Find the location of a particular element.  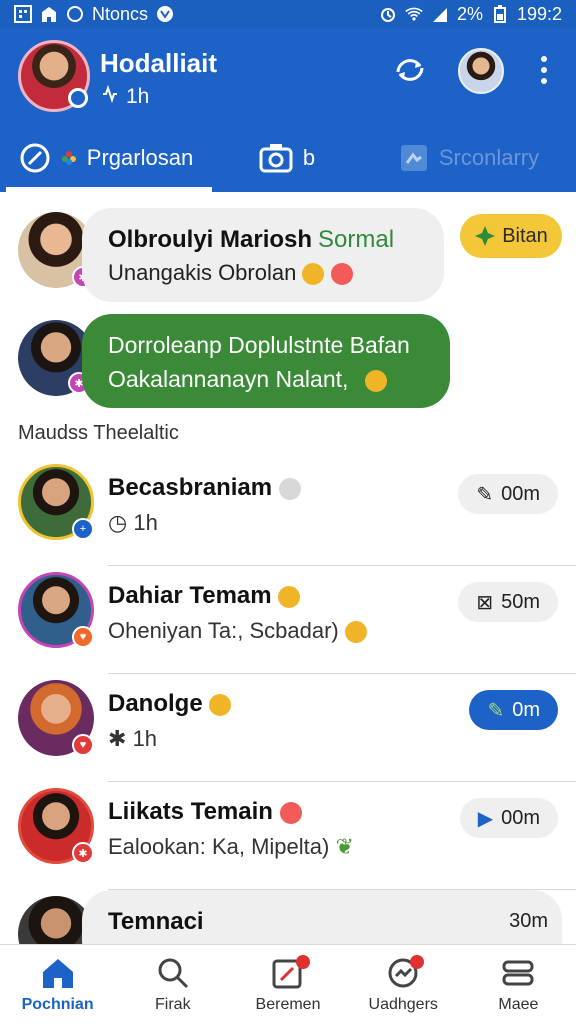

tab-srconlarry: Srconlarry is located at coordinates (469, 158).